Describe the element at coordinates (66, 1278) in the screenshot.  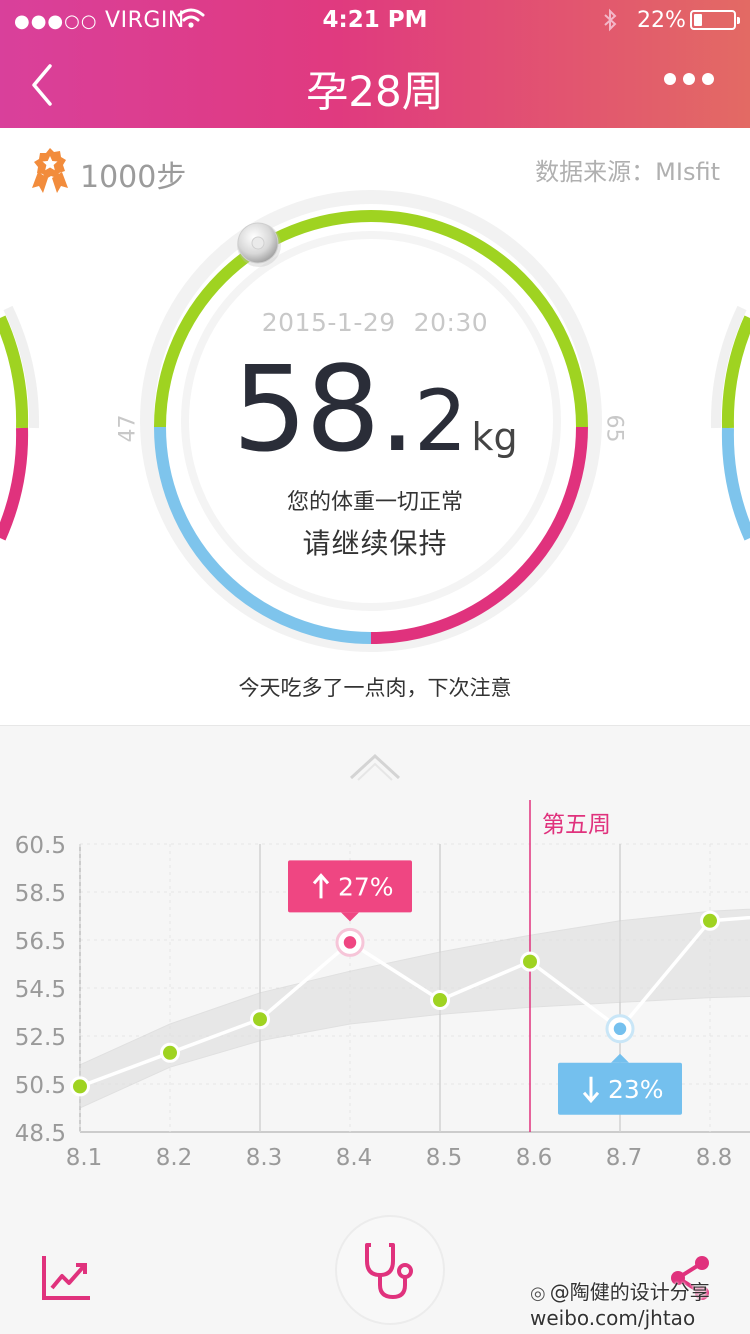
I see `trend-chart-icon` at that location.